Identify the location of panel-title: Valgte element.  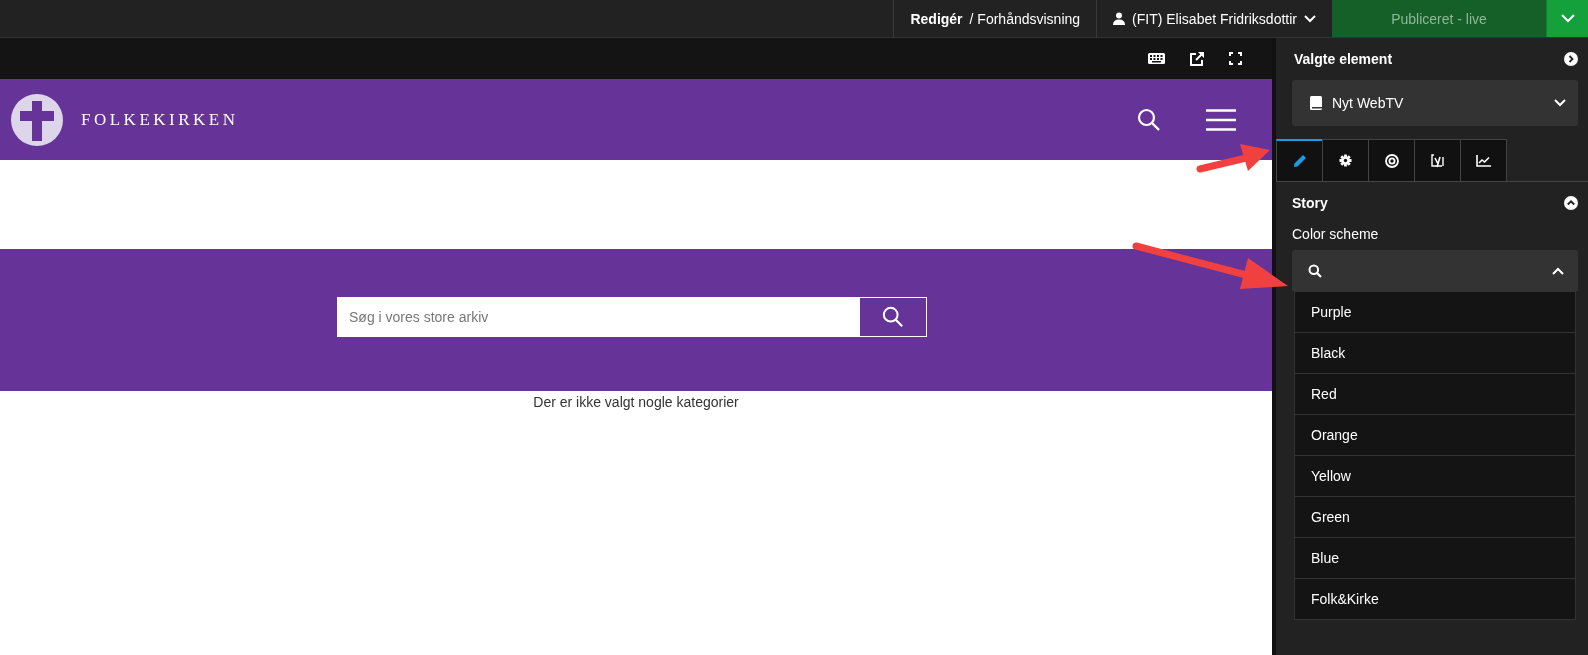
(1343, 59).